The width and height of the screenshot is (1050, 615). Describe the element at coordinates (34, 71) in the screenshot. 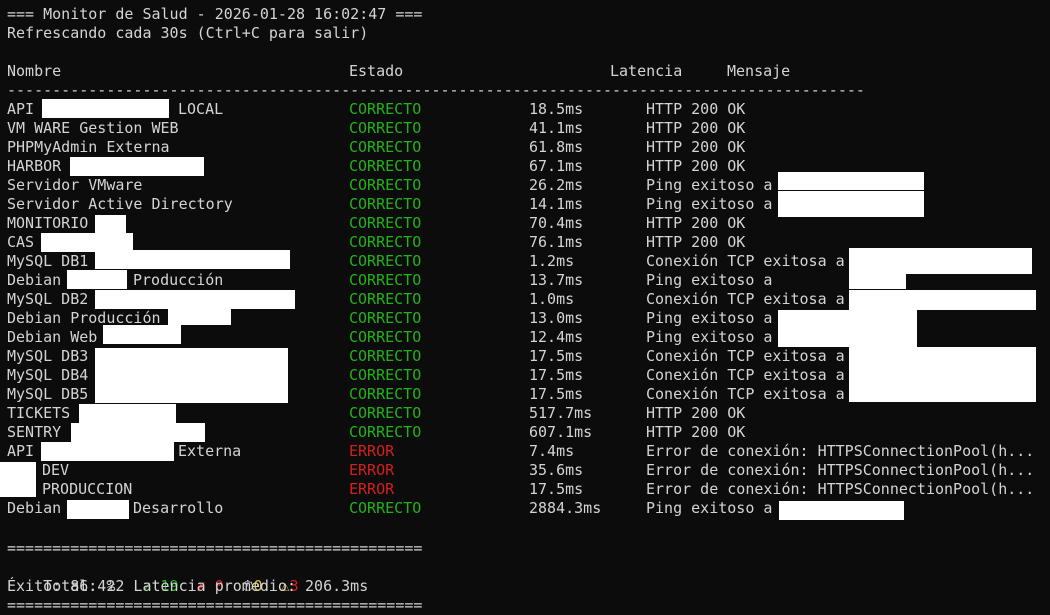

I see `column-header-name: Nombre` at that location.